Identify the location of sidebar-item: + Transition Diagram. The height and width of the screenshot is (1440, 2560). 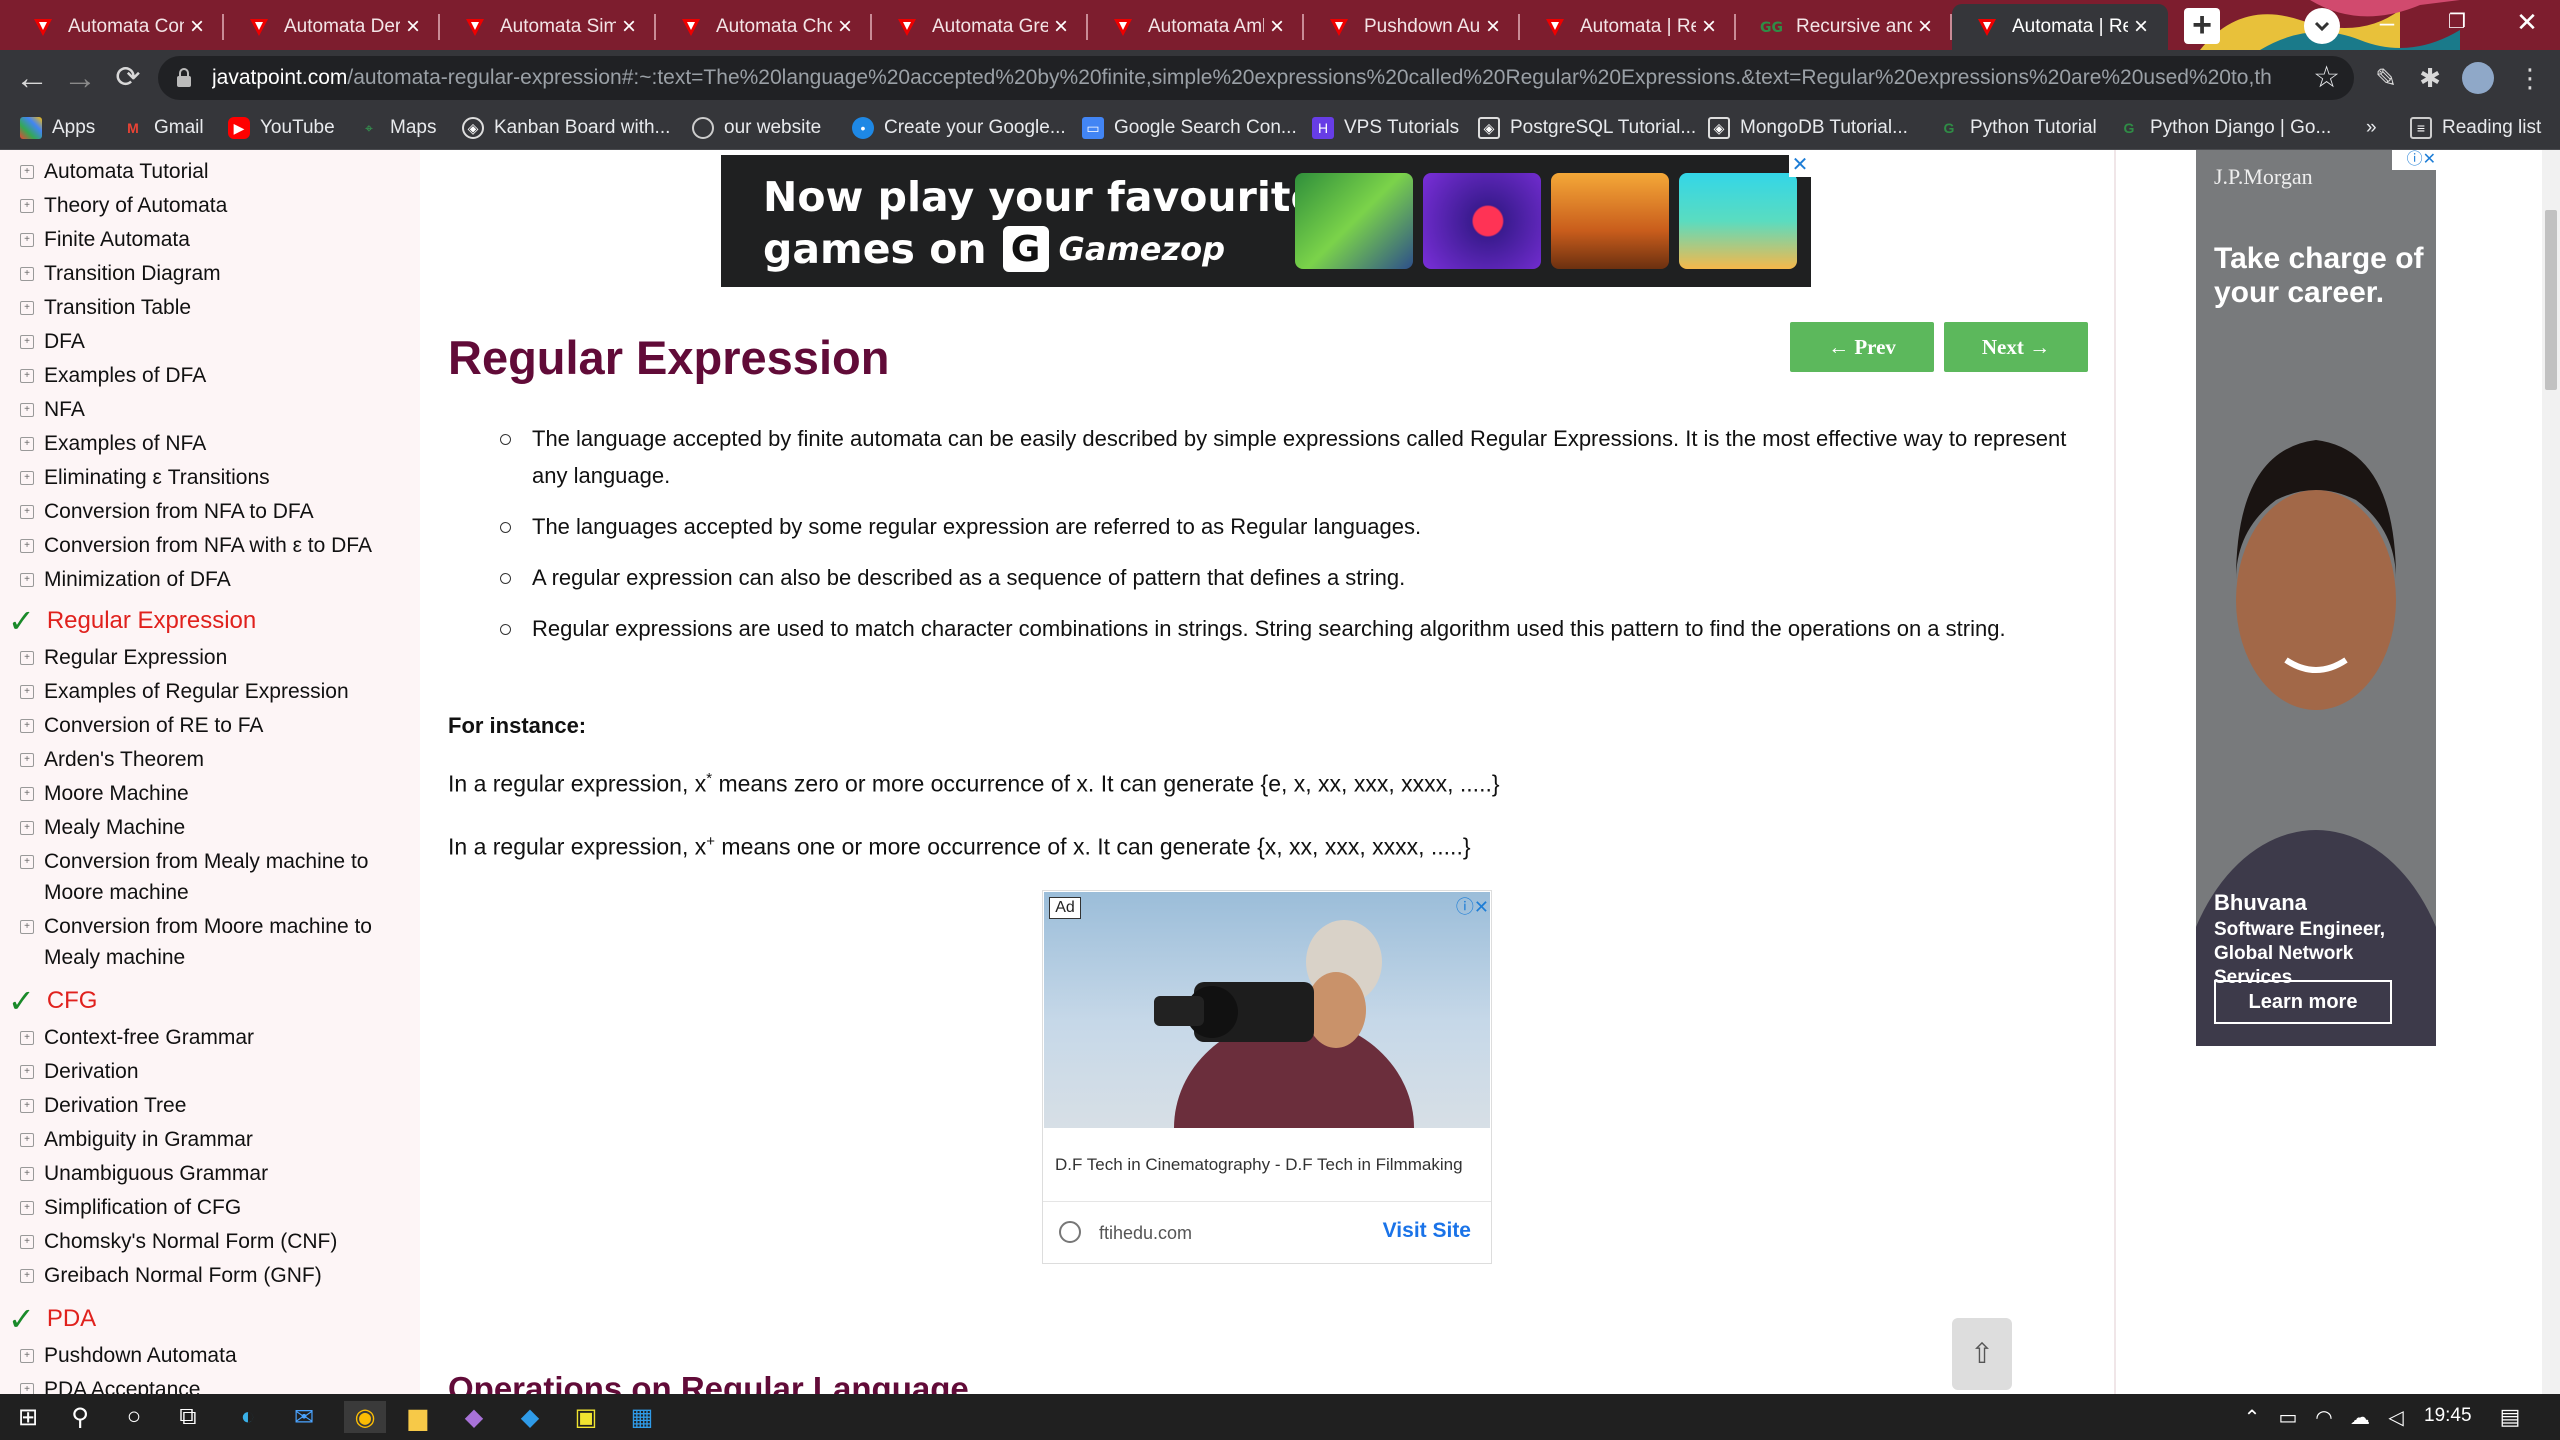
(212, 273).